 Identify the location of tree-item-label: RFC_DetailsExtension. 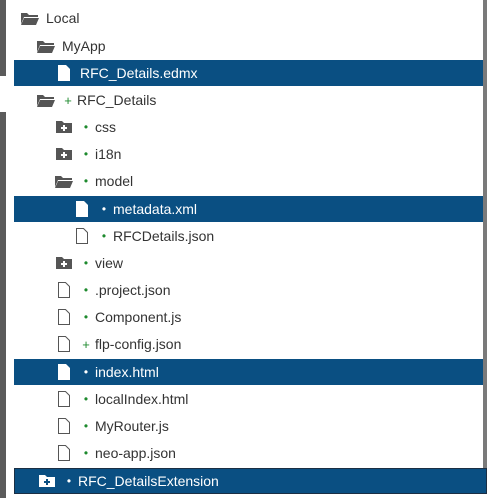
(148, 481).